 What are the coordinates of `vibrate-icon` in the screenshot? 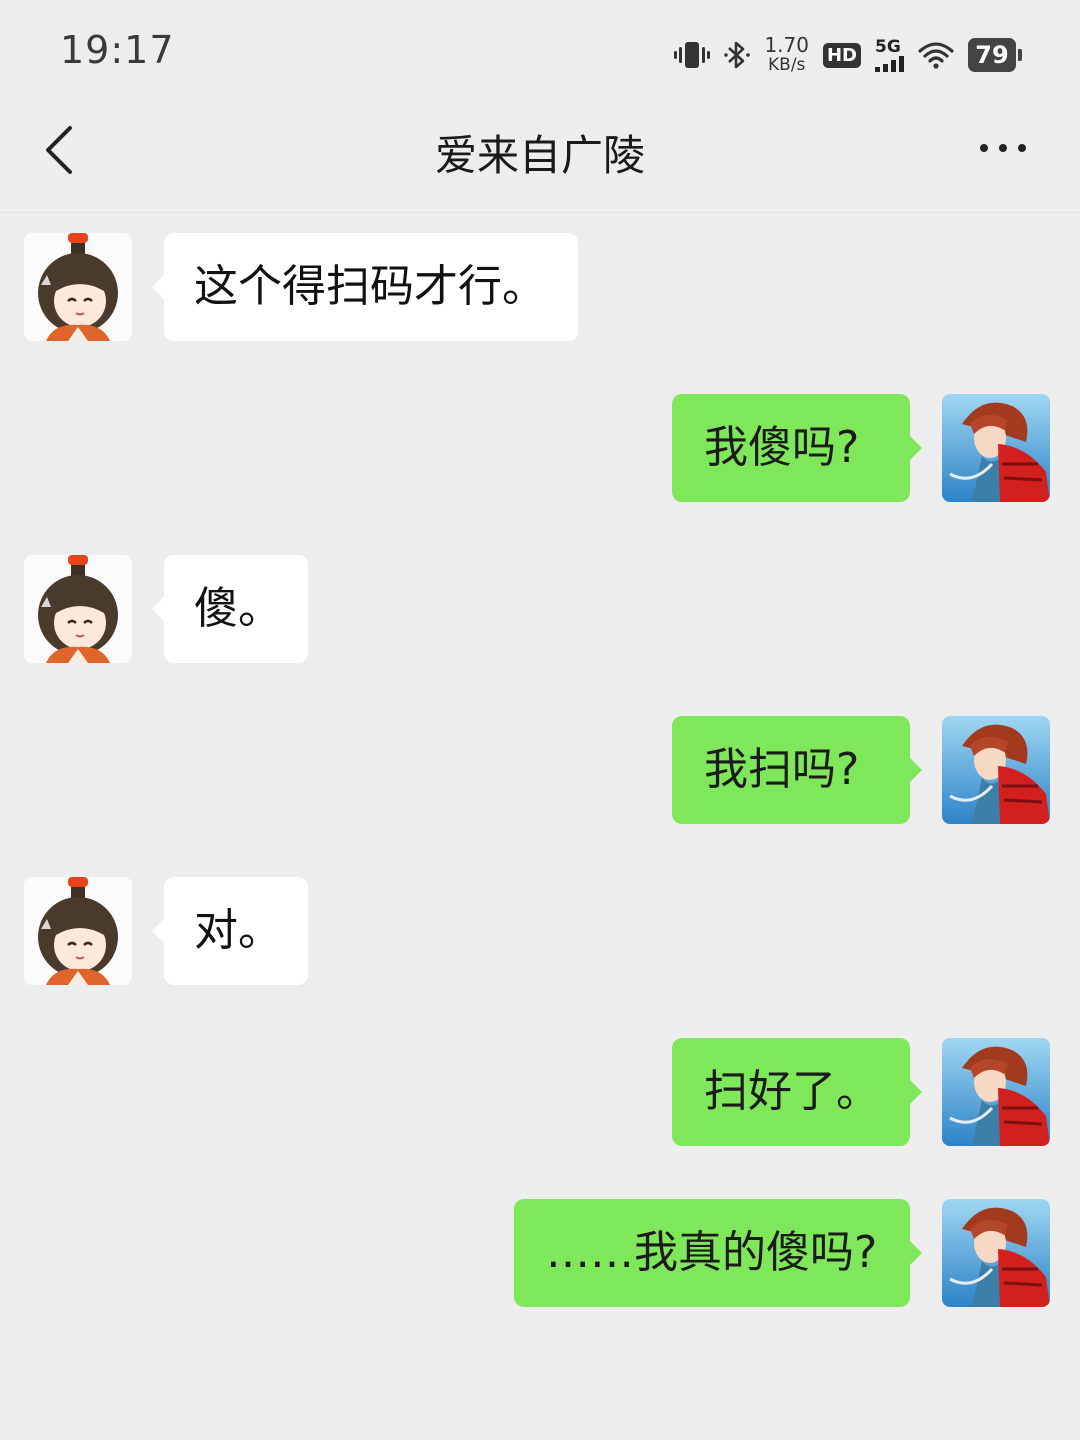 It's located at (692, 55).